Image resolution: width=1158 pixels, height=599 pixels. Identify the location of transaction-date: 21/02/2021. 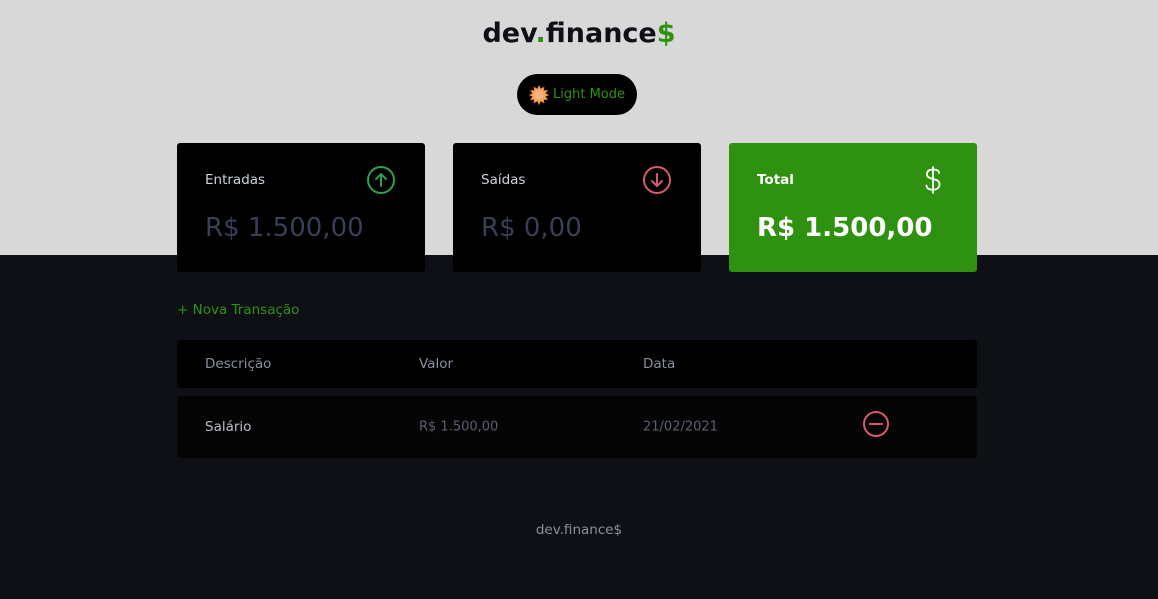
(680, 427).